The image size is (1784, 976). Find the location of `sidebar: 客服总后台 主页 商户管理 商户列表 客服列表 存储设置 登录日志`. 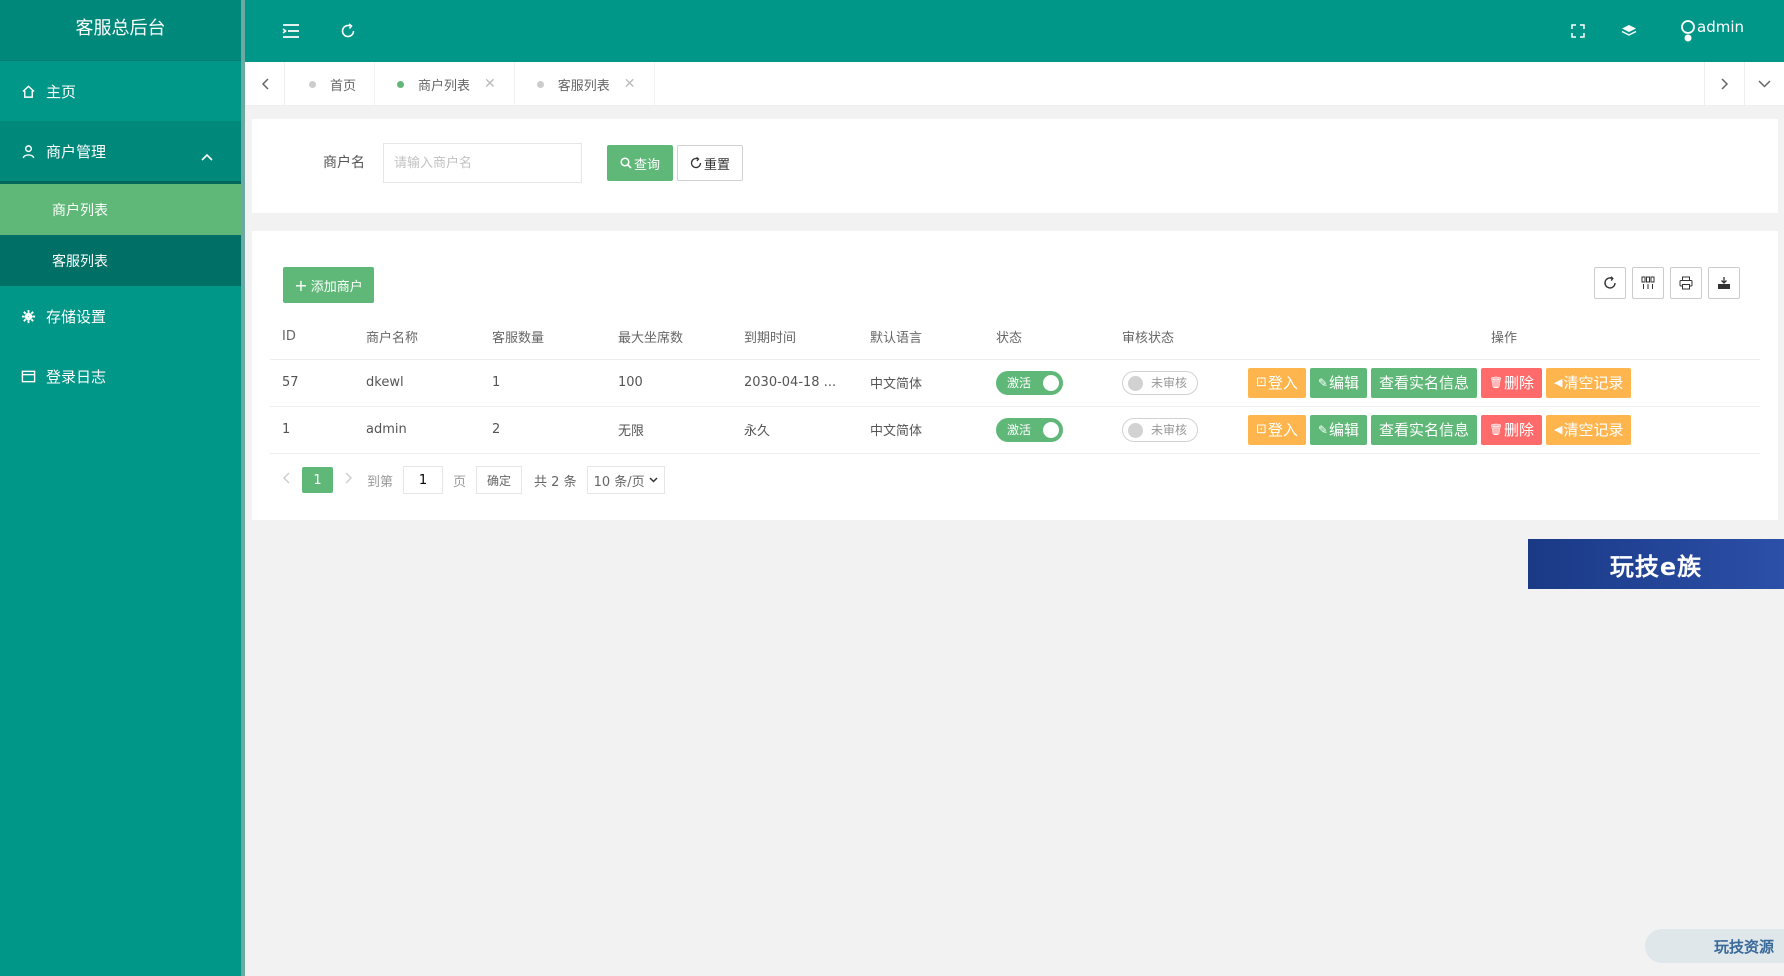

sidebar: 客服总后台 主页 商户管理 商户列表 客服列表 存储设置 登录日志 is located at coordinates (120, 488).